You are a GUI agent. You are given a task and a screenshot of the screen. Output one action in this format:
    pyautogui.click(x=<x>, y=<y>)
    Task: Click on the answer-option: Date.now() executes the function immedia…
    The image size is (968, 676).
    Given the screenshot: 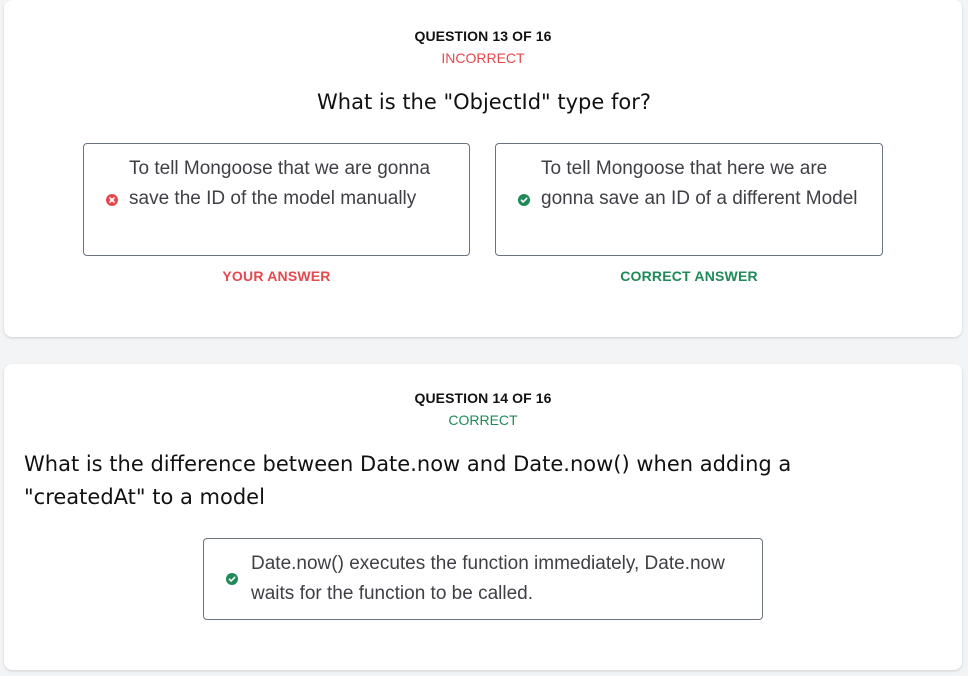 What is the action you would take?
    pyautogui.click(x=483, y=579)
    